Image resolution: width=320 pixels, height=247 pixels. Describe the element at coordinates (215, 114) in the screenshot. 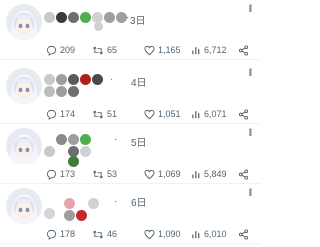

I see `views-count: 6,071` at that location.